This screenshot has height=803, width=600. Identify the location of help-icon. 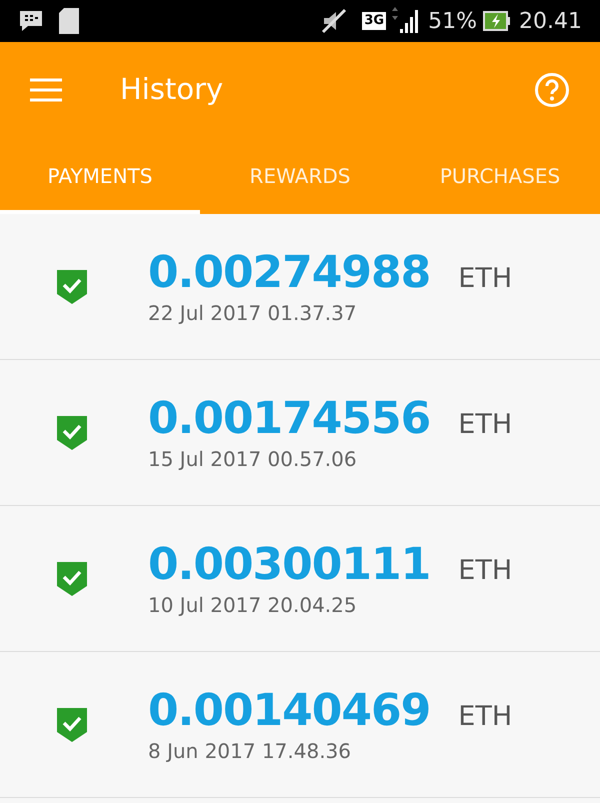
(552, 90).